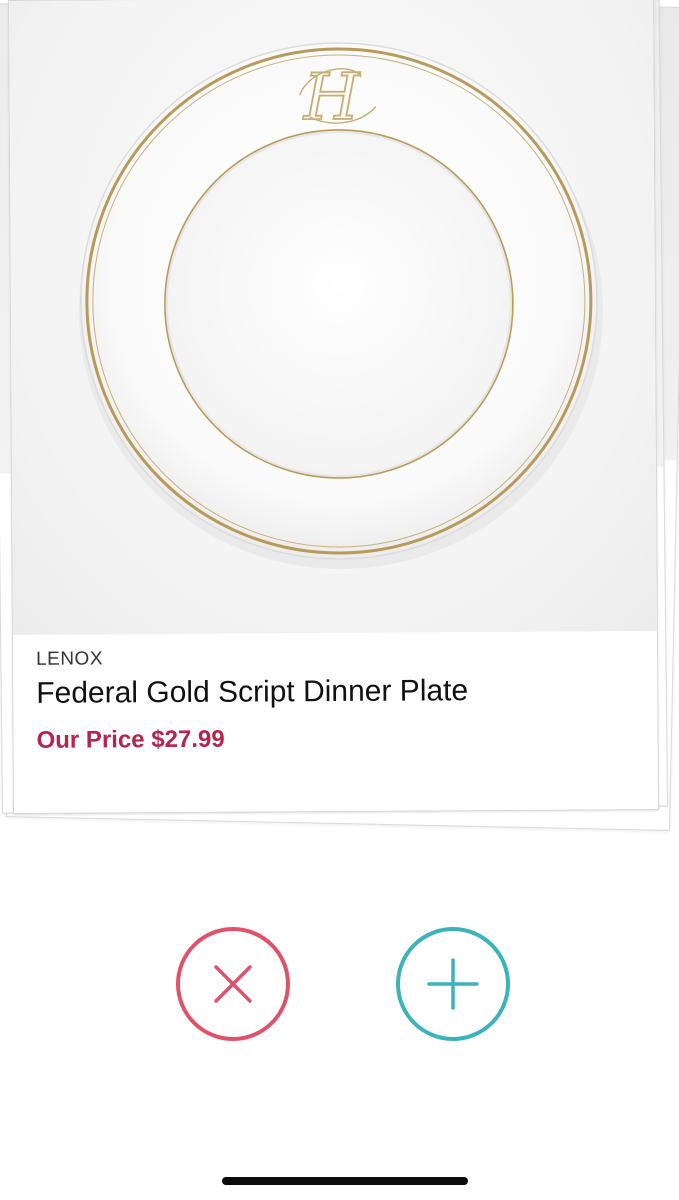 The height and width of the screenshot is (1200, 679). I want to click on product-brand: LENOX, so click(69, 659).